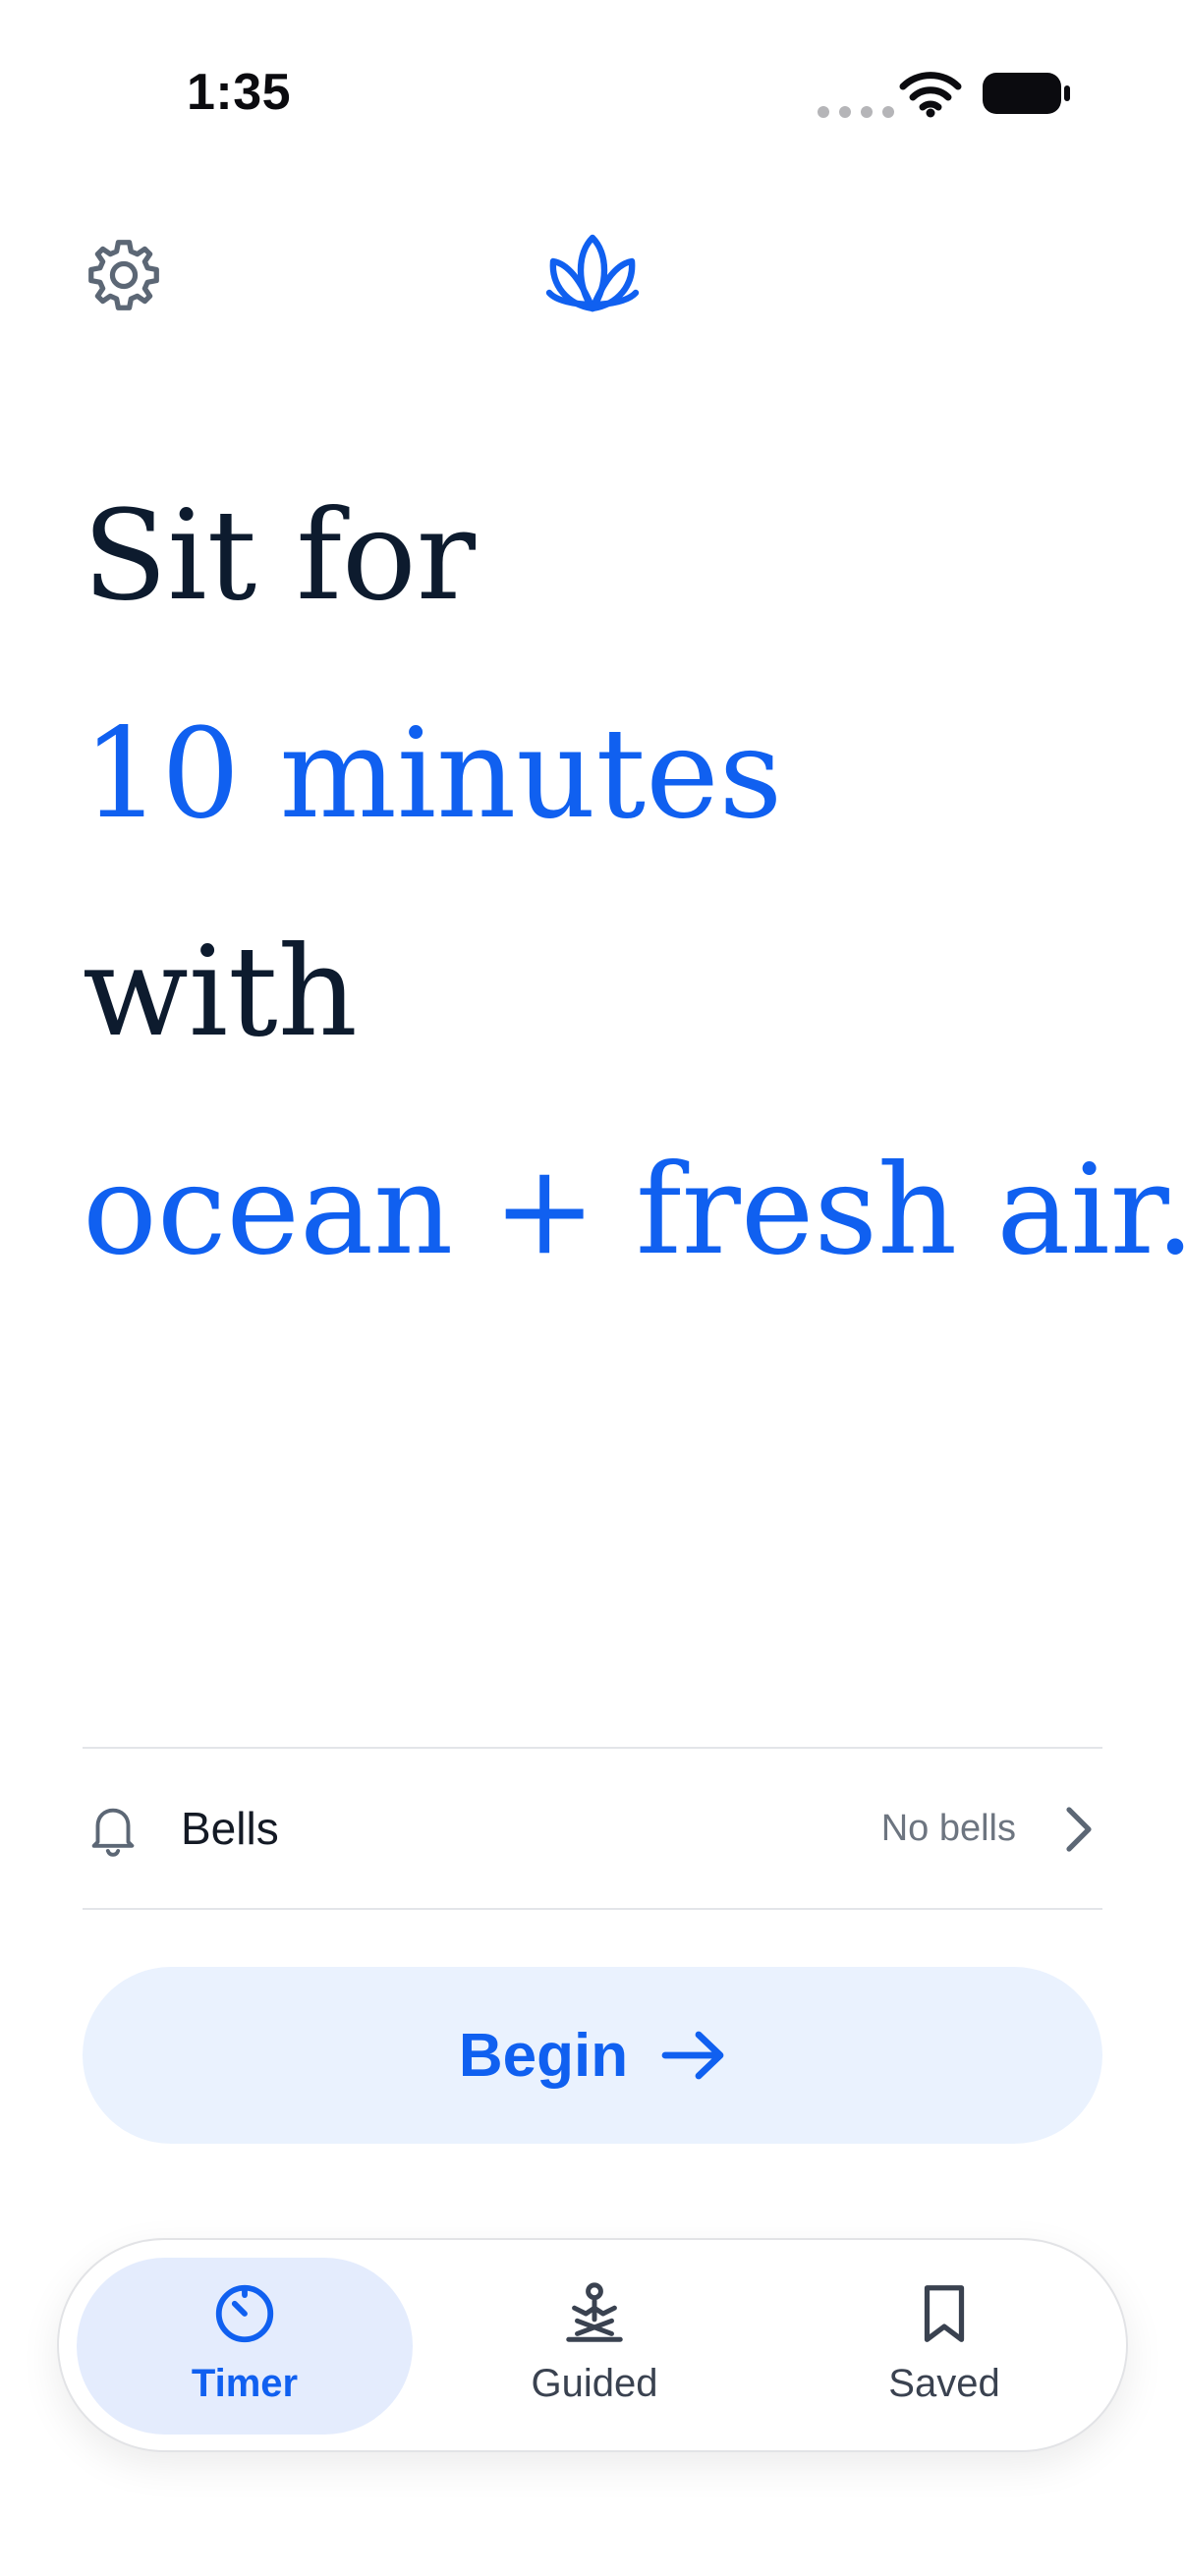  Describe the element at coordinates (245, 2345) in the screenshot. I see `tab-timer: Timer` at that location.